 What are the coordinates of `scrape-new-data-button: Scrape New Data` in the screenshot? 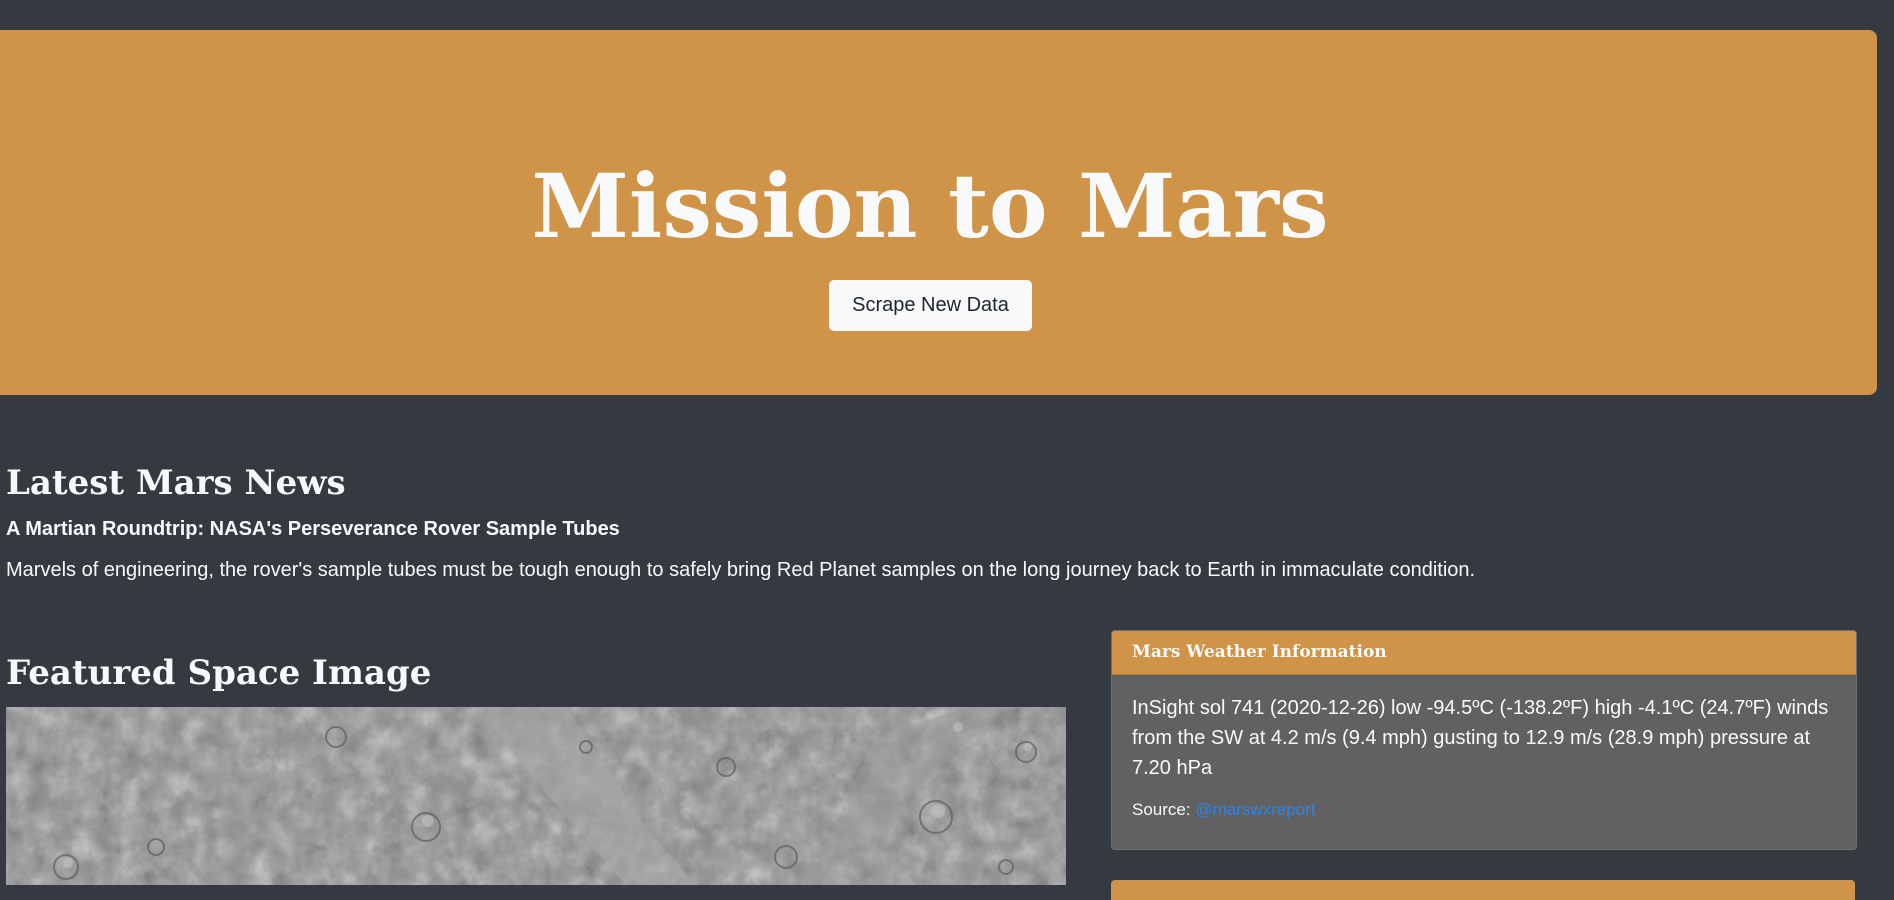 It's located at (930, 305).